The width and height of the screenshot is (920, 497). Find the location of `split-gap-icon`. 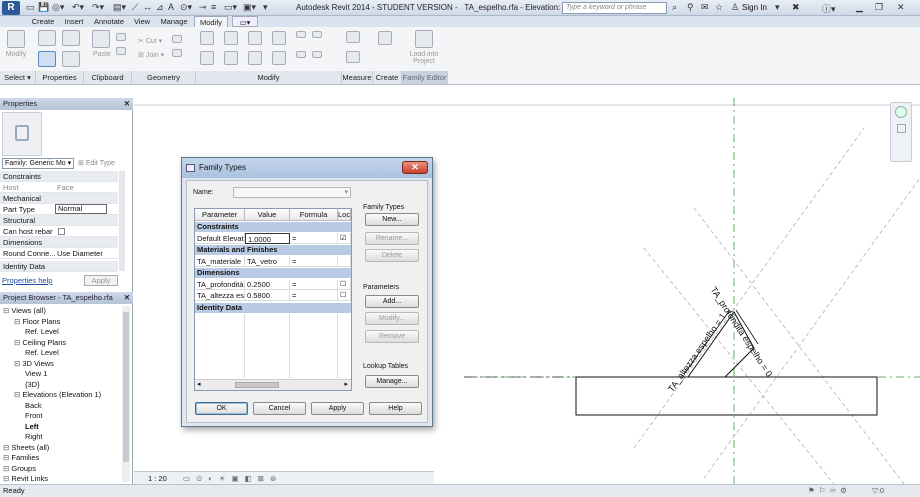

split-gap-icon is located at coordinates (317, 34).